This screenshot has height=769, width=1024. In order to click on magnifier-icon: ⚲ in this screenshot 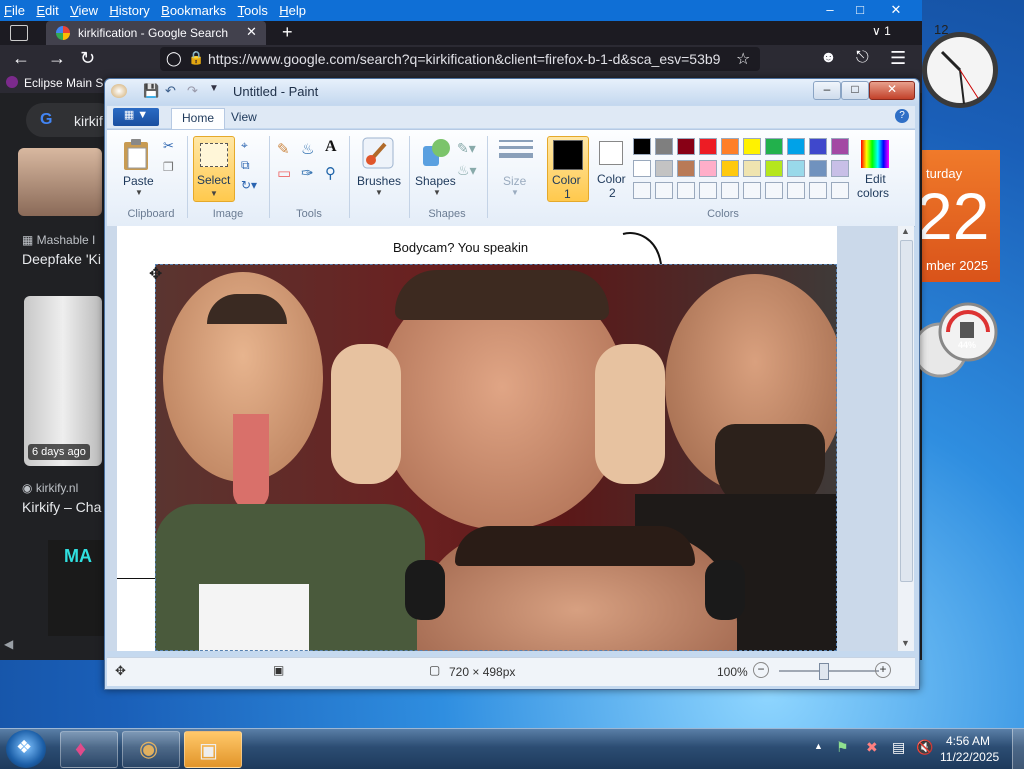, I will do `click(330, 173)`.